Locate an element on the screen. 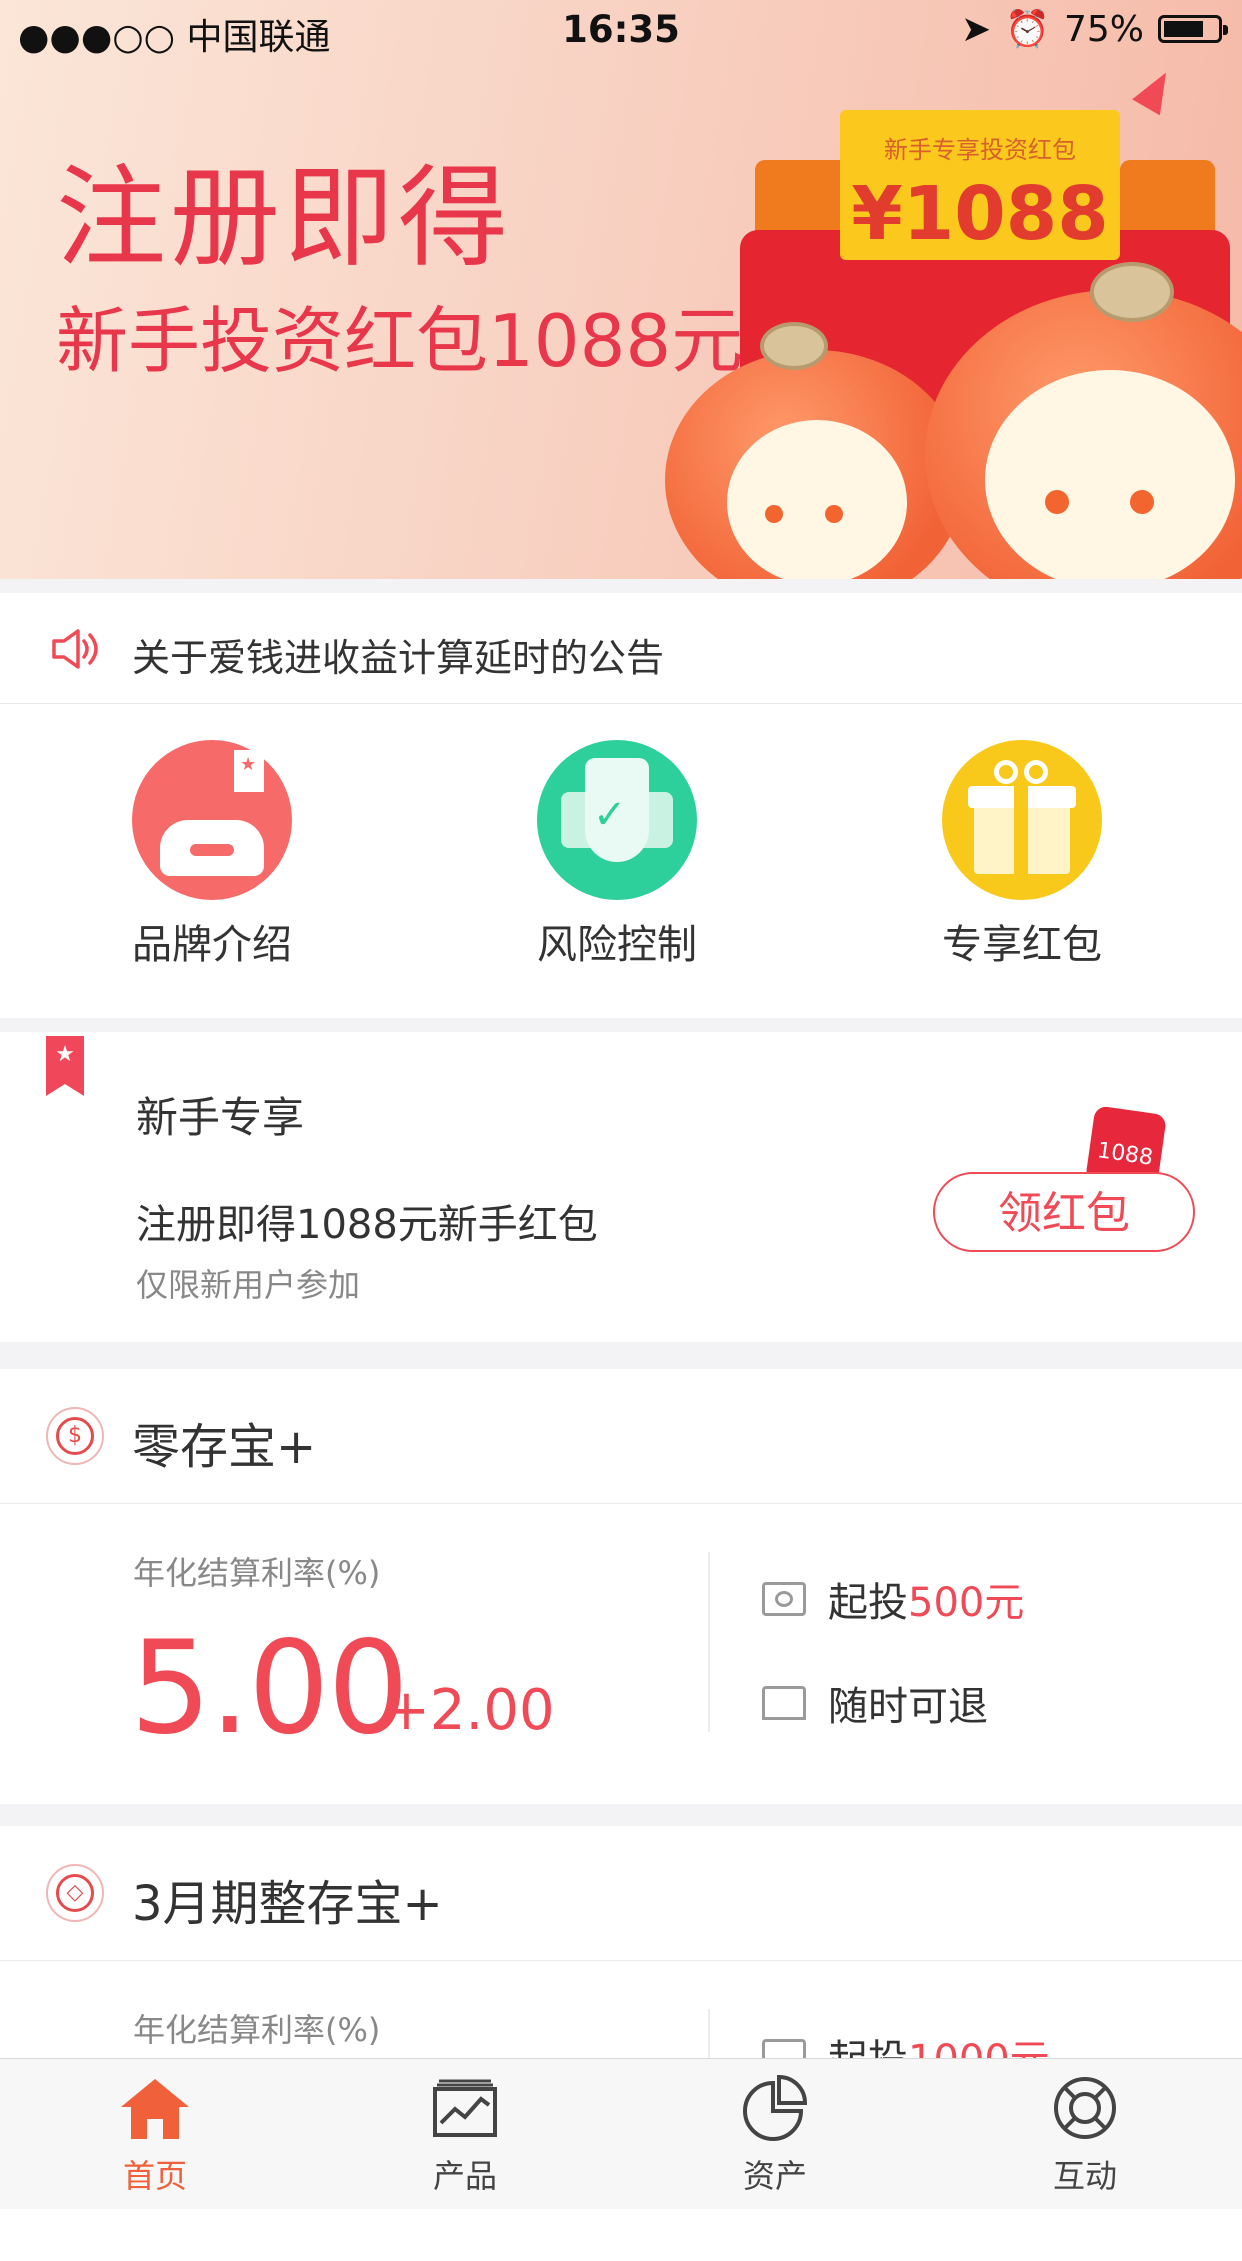  tab-bar: 首页 产品 资产 互动 is located at coordinates (621, 2133).